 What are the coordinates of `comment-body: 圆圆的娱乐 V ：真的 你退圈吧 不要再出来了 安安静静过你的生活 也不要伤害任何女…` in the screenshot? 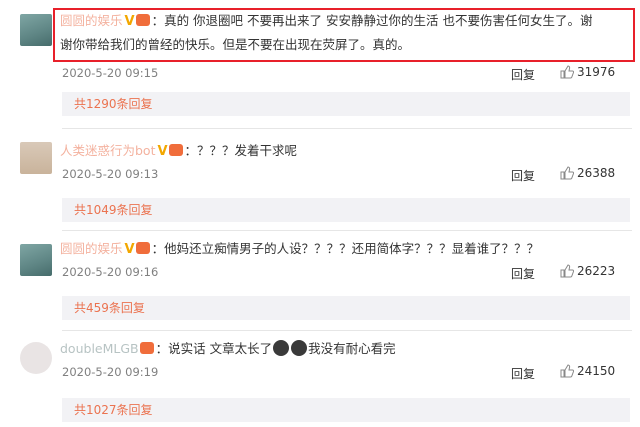 It's located at (345, 21).